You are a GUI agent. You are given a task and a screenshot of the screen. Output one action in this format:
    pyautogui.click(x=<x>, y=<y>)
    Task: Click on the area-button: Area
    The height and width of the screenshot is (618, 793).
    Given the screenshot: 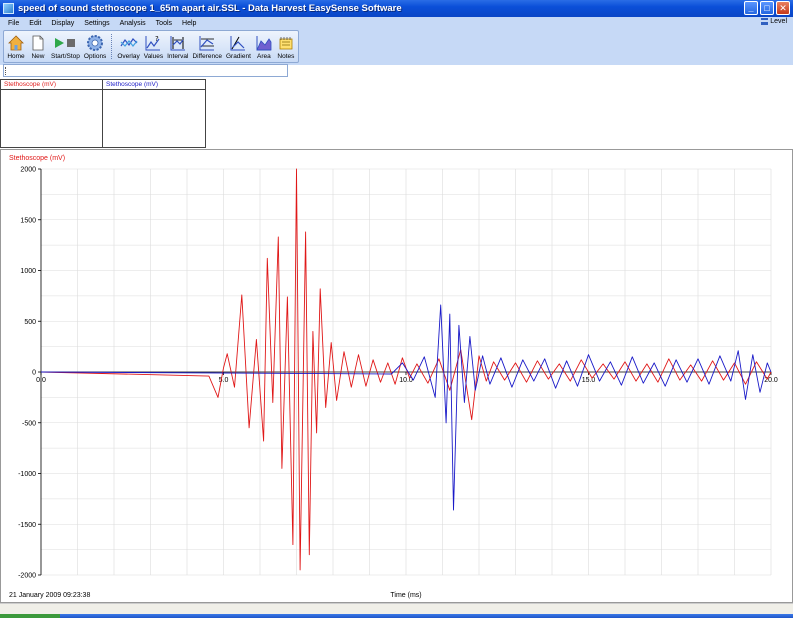 What is the action you would take?
    pyautogui.click(x=264, y=46)
    